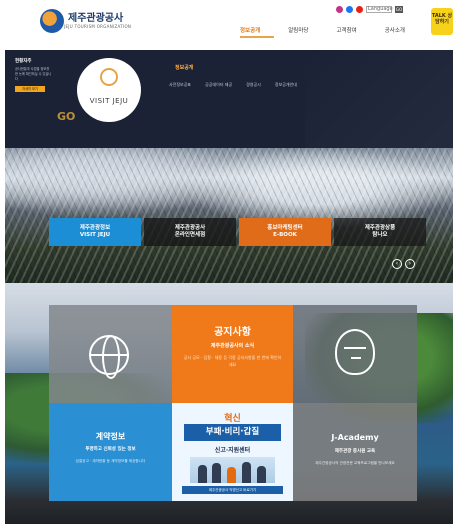  What do you see at coordinates (232, 432) in the screenshot?
I see `campaign-headline: 부패·비리·갑질` at bounding box center [232, 432].